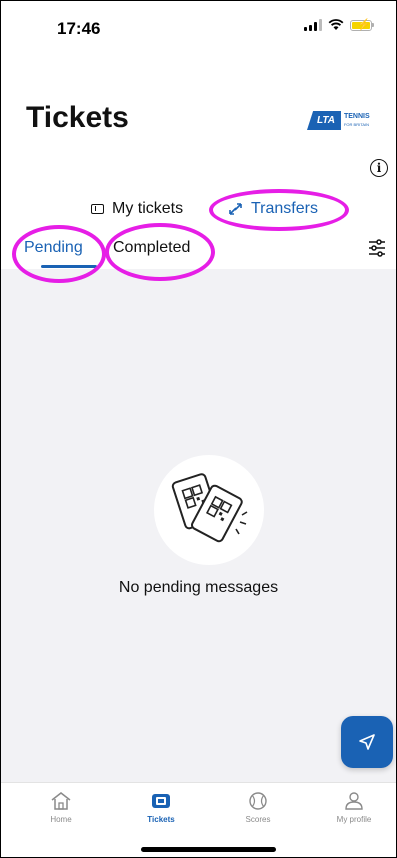  What do you see at coordinates (198, 587) in the screenshot?
I see `empty-state-message: No pending messages` at bounding box center [198, 587].